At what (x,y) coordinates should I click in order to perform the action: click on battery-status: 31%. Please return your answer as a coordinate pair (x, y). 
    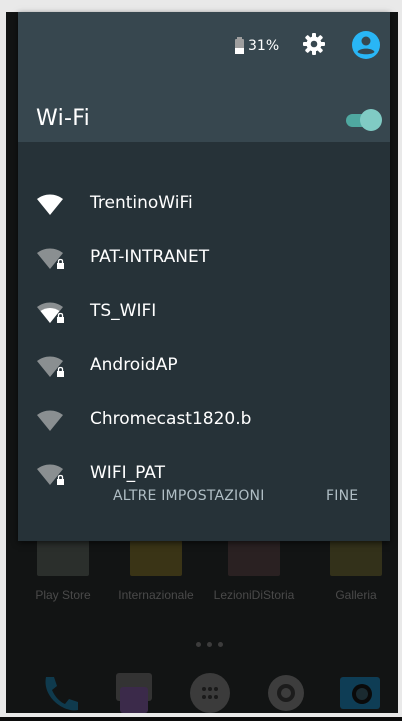
    Looking at the image, I should click on (257, 45).